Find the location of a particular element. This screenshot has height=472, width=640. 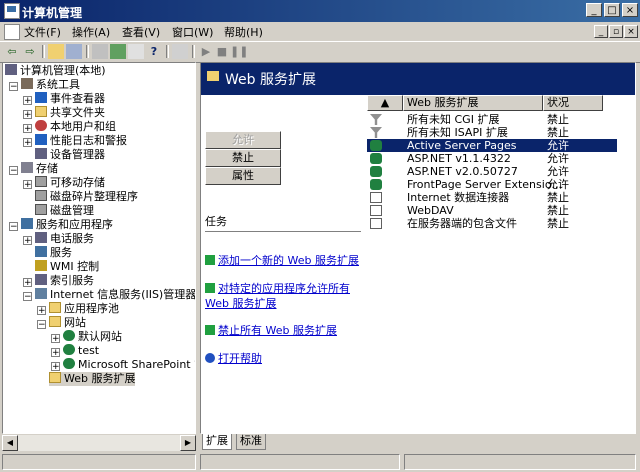

tree-item-services-apps: 服务和应用程序 is located at coordinates (67, 225).